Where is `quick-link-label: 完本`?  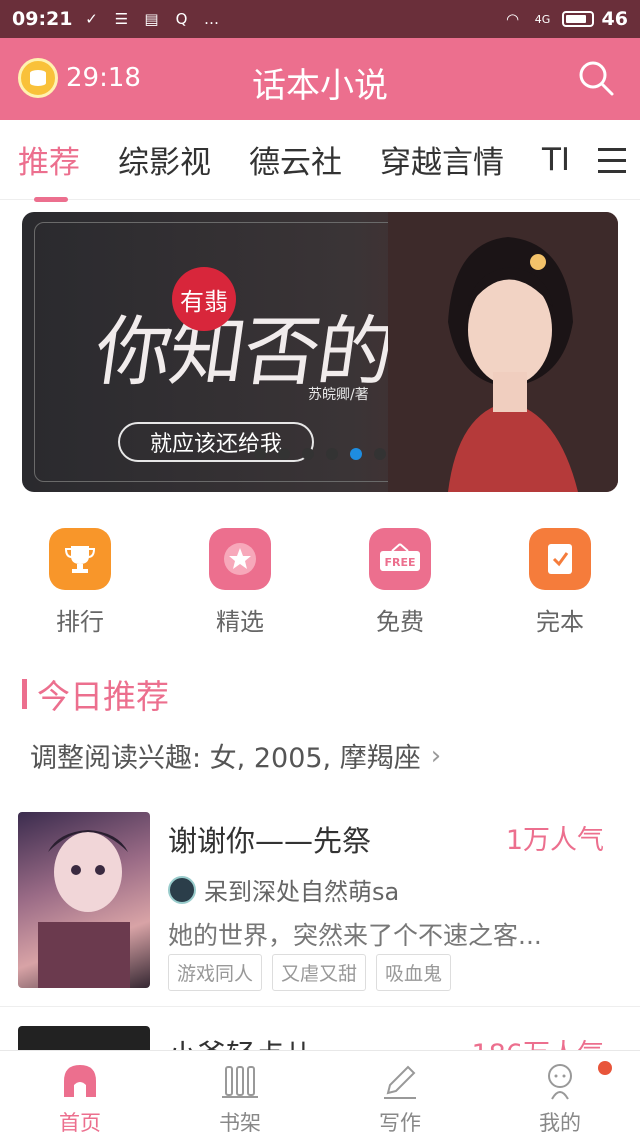 quick-link-label: 完本 is located at coordinates (560, 622).